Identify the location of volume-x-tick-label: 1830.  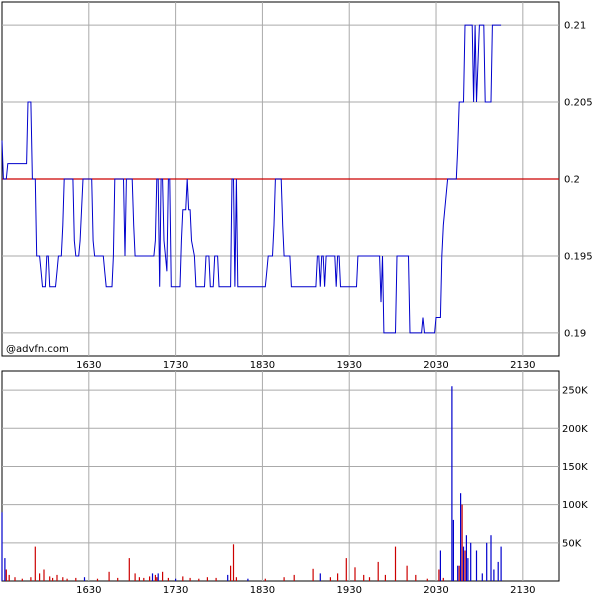
(262, 590).